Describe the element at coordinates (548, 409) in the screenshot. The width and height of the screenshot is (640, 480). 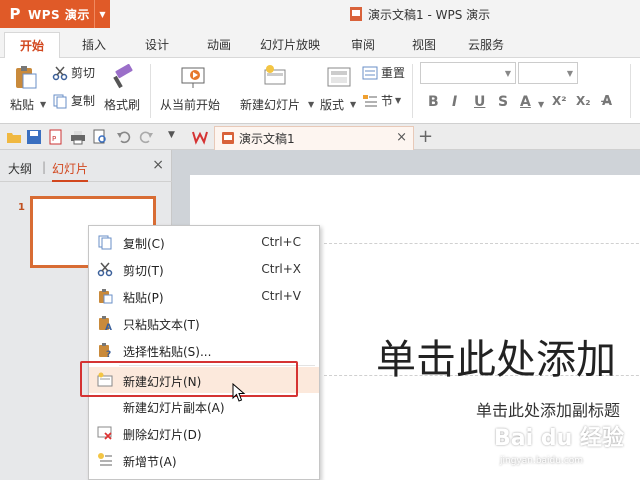
I see `subtitle-placeholder: 单击此处添加副标题` at that location.